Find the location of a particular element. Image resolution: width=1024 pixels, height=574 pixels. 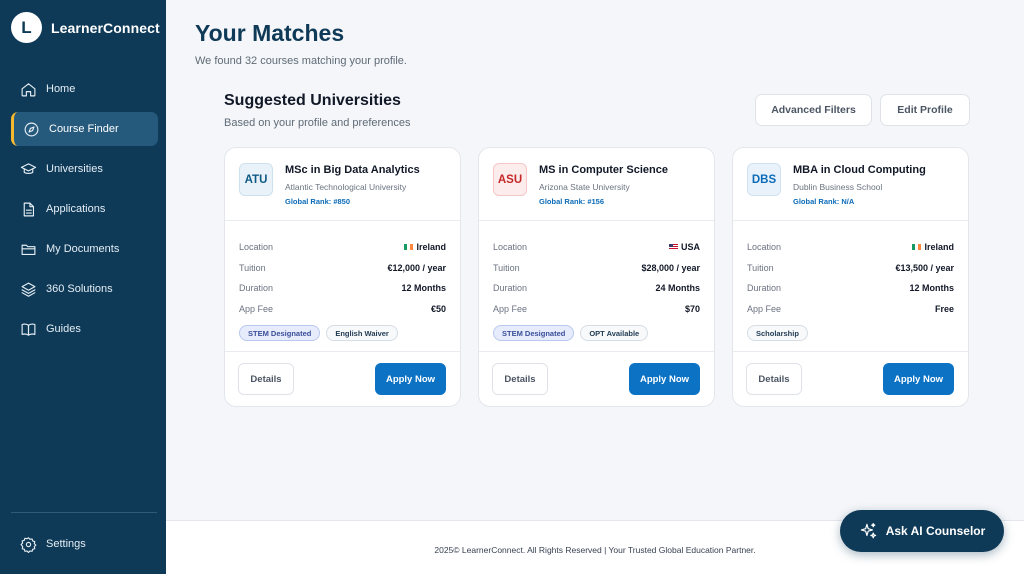

tuition-row: Tuition $28,000 / year is located at coordinates (596, 268).